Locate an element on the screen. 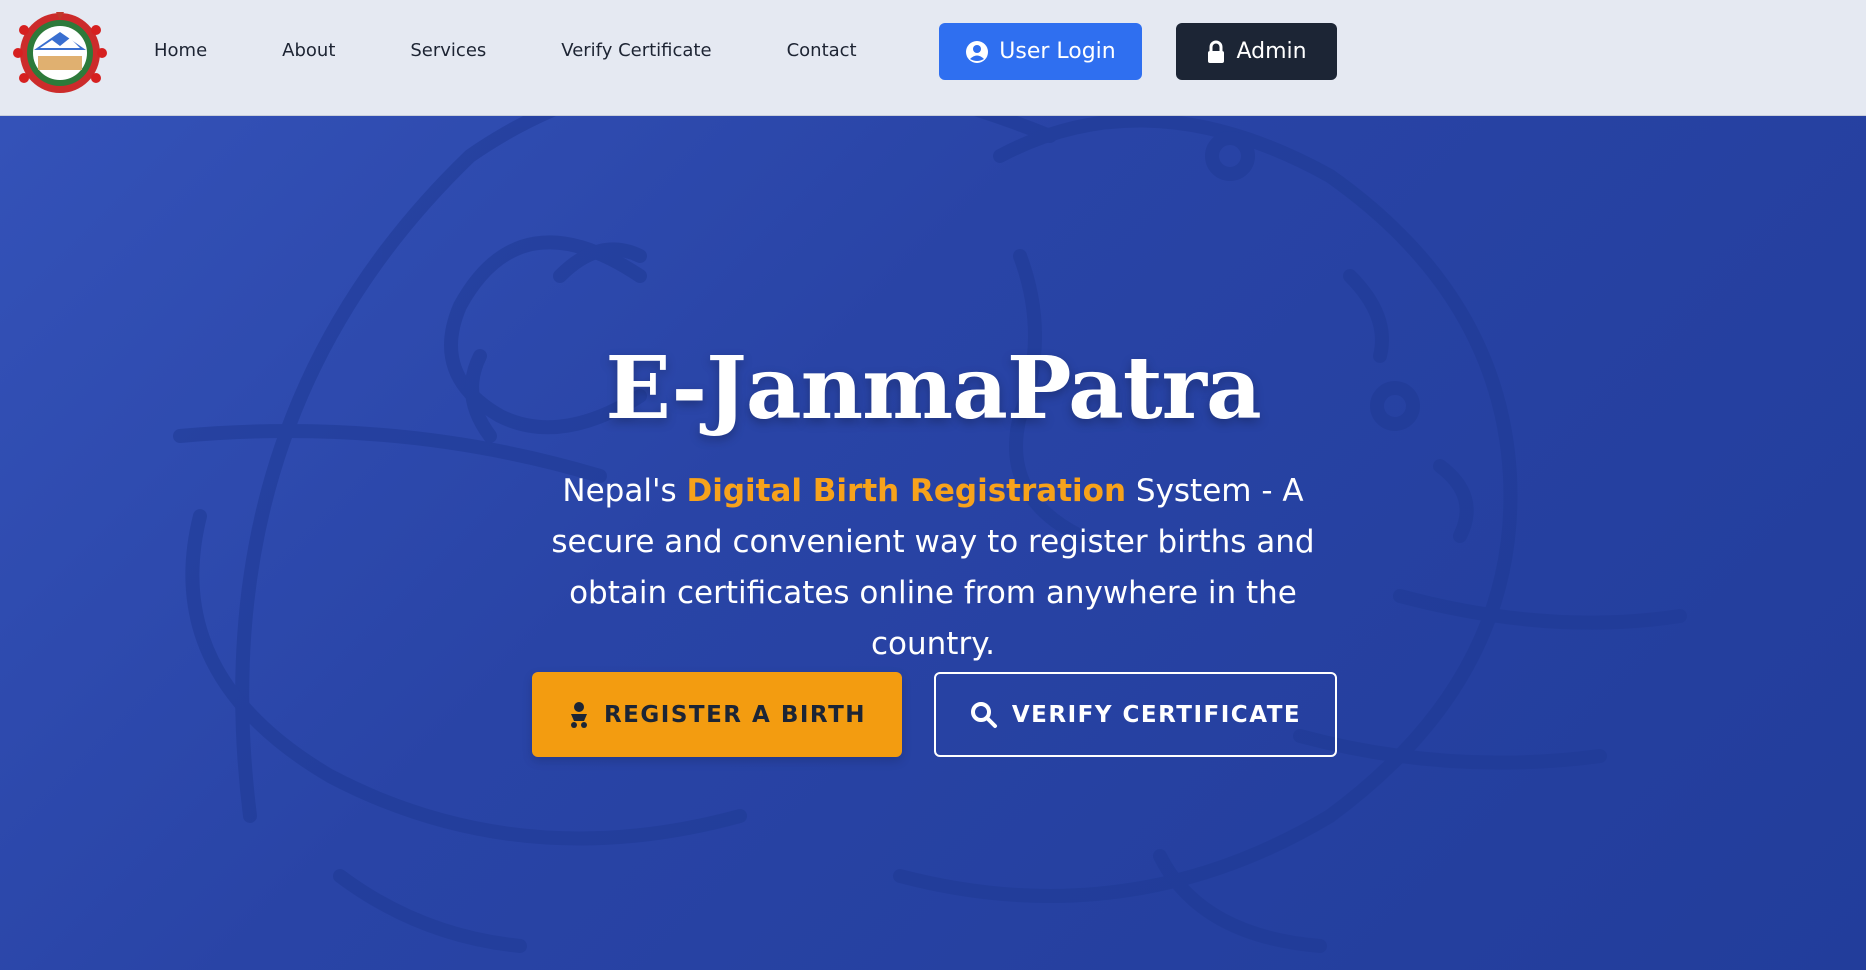  lock-icon is located at coordinates (1216, 52).